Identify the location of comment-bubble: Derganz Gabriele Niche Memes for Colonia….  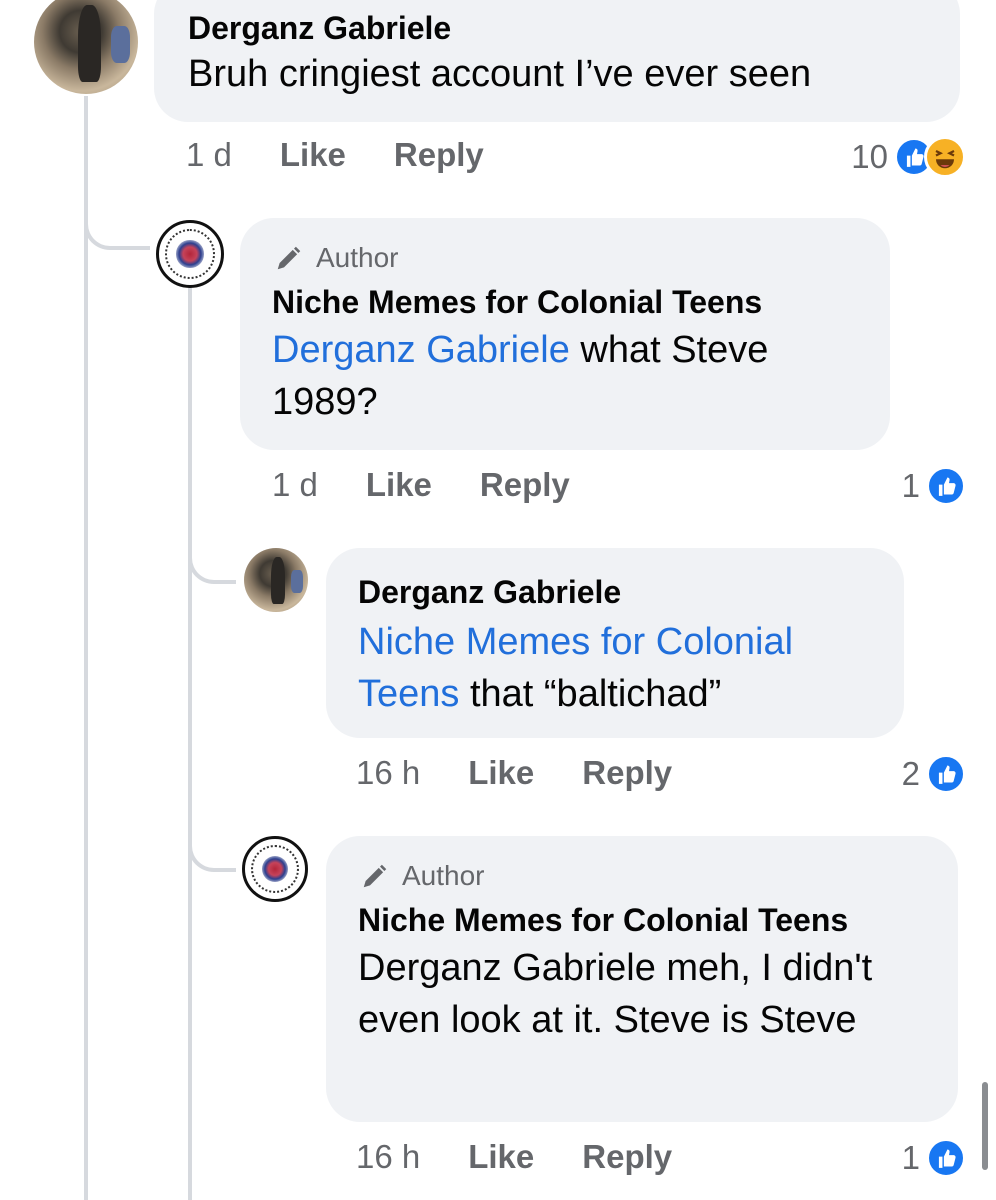
(615, 643).